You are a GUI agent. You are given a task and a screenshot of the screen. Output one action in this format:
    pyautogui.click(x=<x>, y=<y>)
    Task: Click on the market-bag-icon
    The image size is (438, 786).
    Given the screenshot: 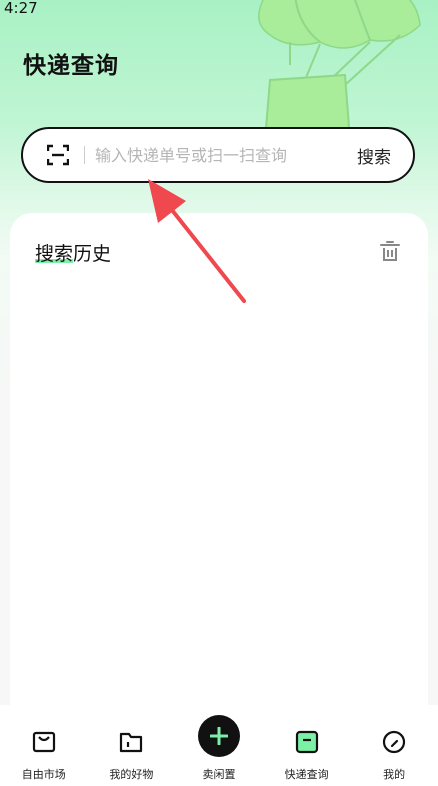 What is the action you would take?
    pyautogui.click(x=43, y=742)
    